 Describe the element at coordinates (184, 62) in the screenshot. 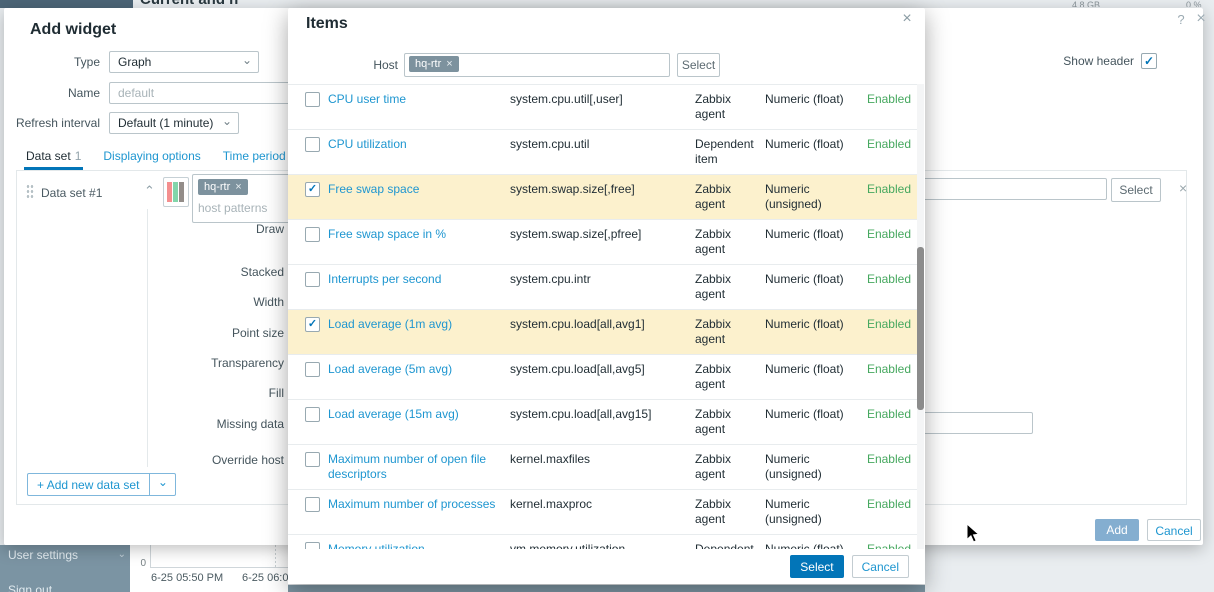

I see `type-select: Graph ⌄` at that location.